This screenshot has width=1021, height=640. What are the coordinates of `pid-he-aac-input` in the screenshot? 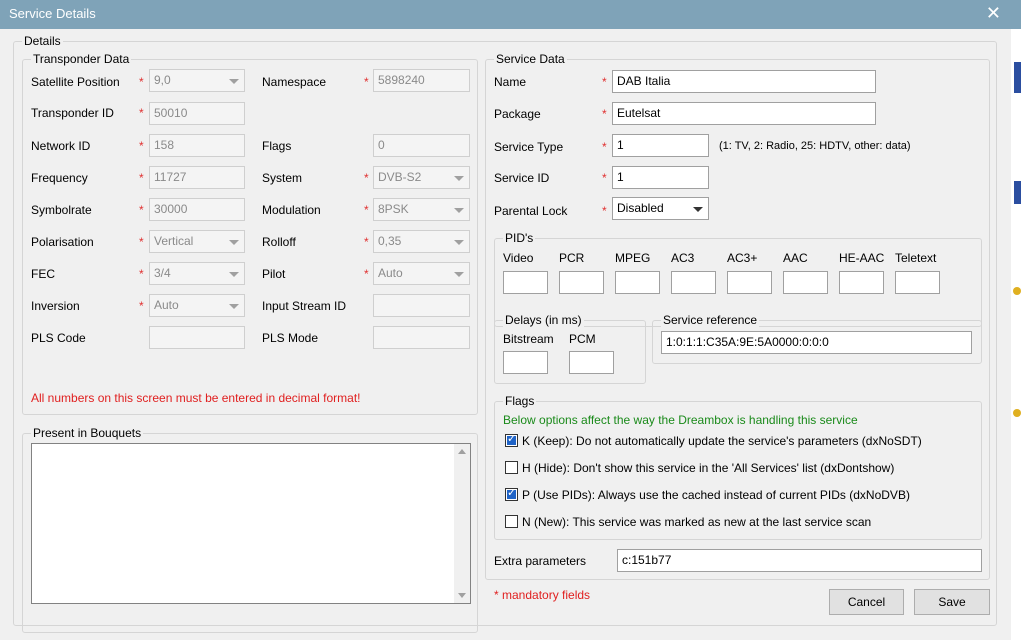 It's located at (861, 282).